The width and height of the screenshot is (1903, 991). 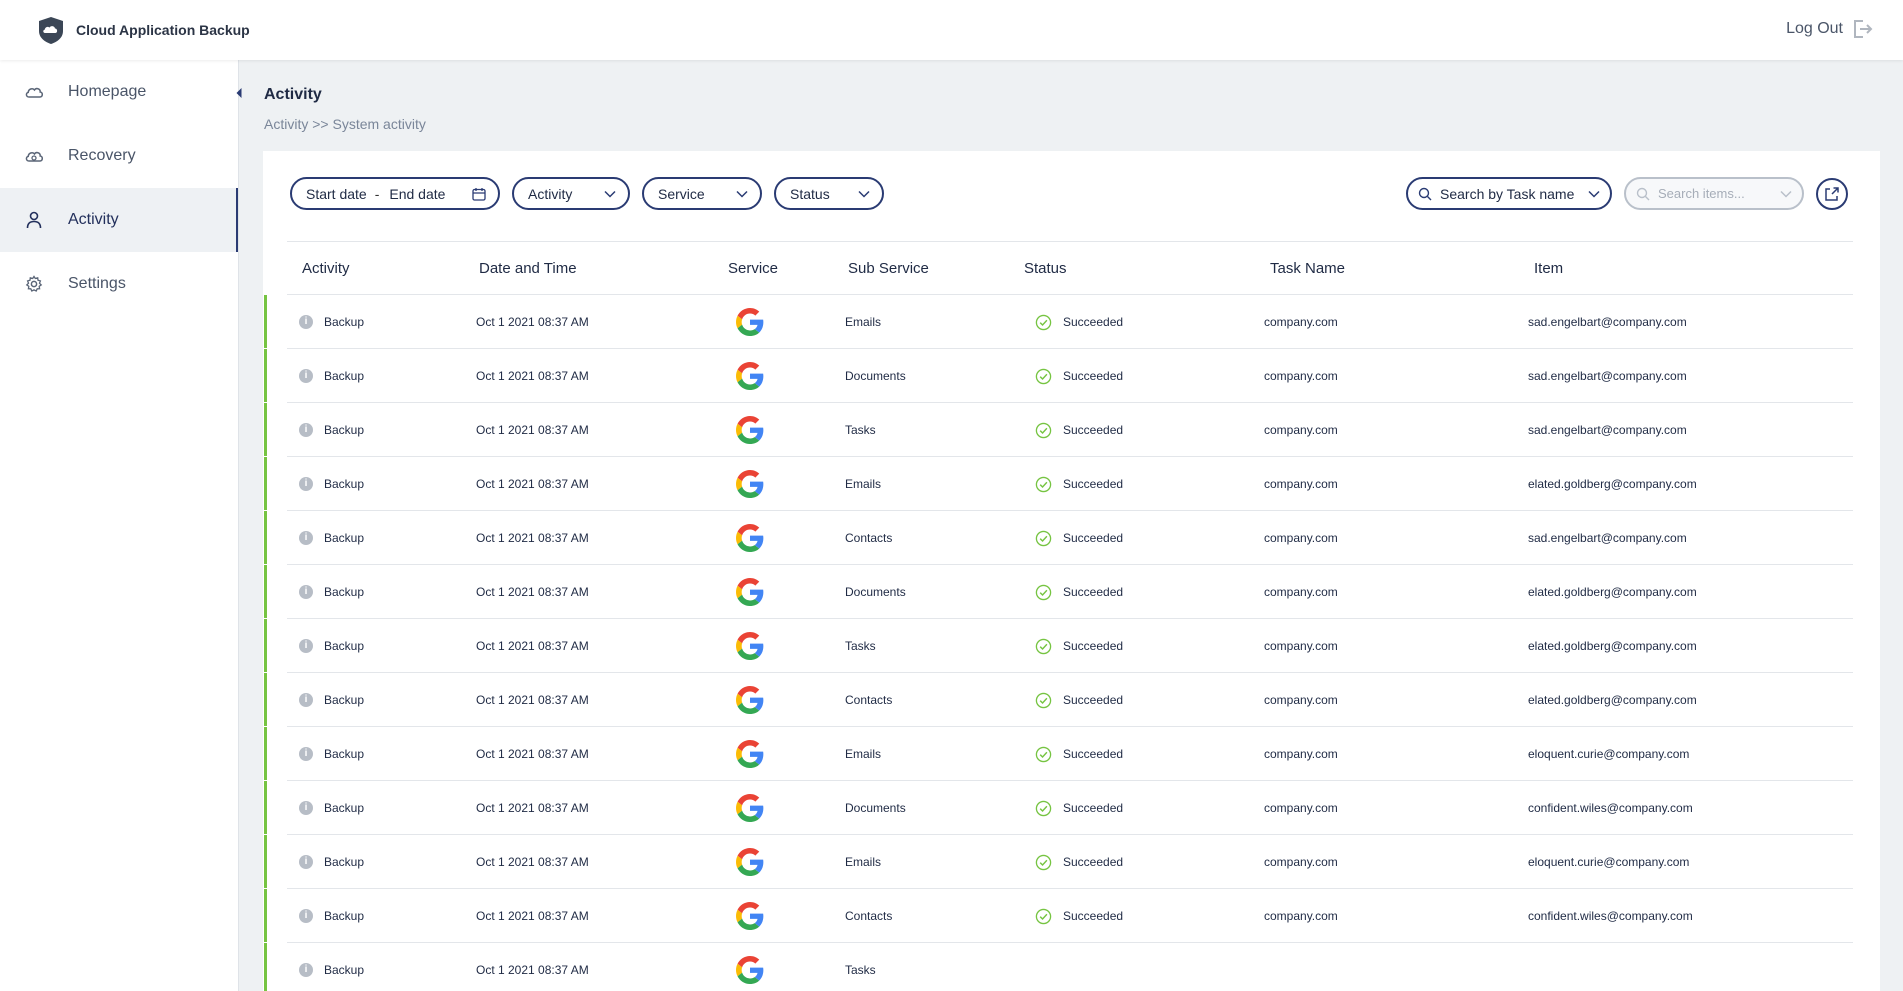 I want to click on sub-service-cell: Documents, so click(x=875, y=808).